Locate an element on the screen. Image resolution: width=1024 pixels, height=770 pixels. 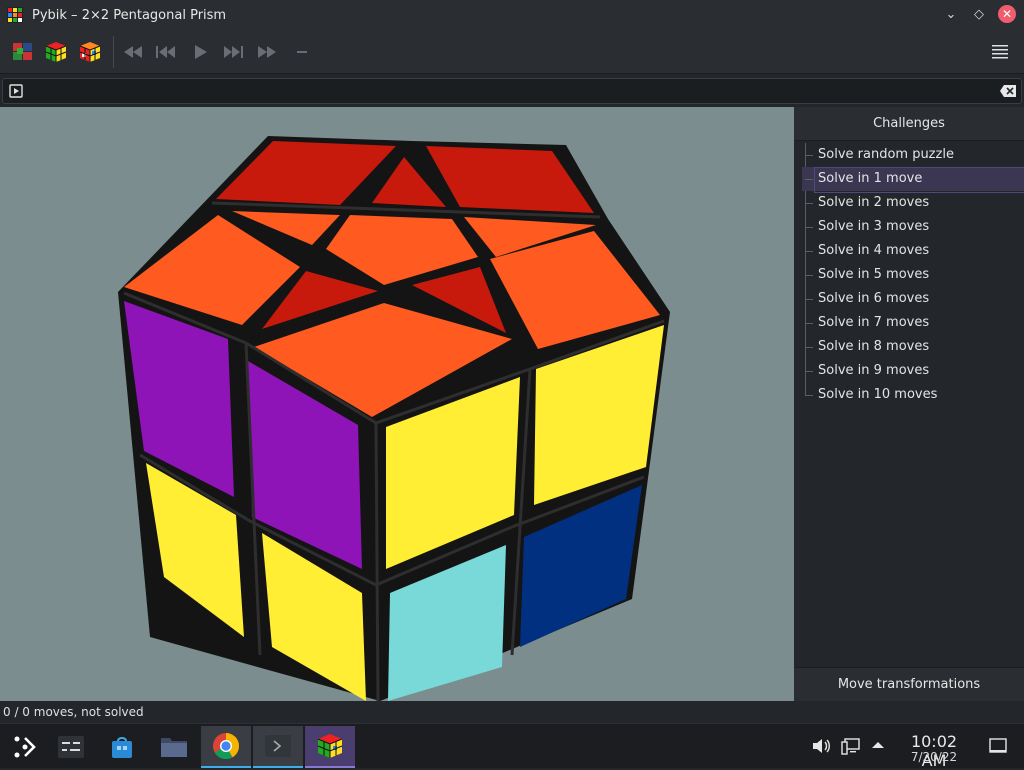
challenge-item: Solve in 6 moves is located at coordinates (913, 299).